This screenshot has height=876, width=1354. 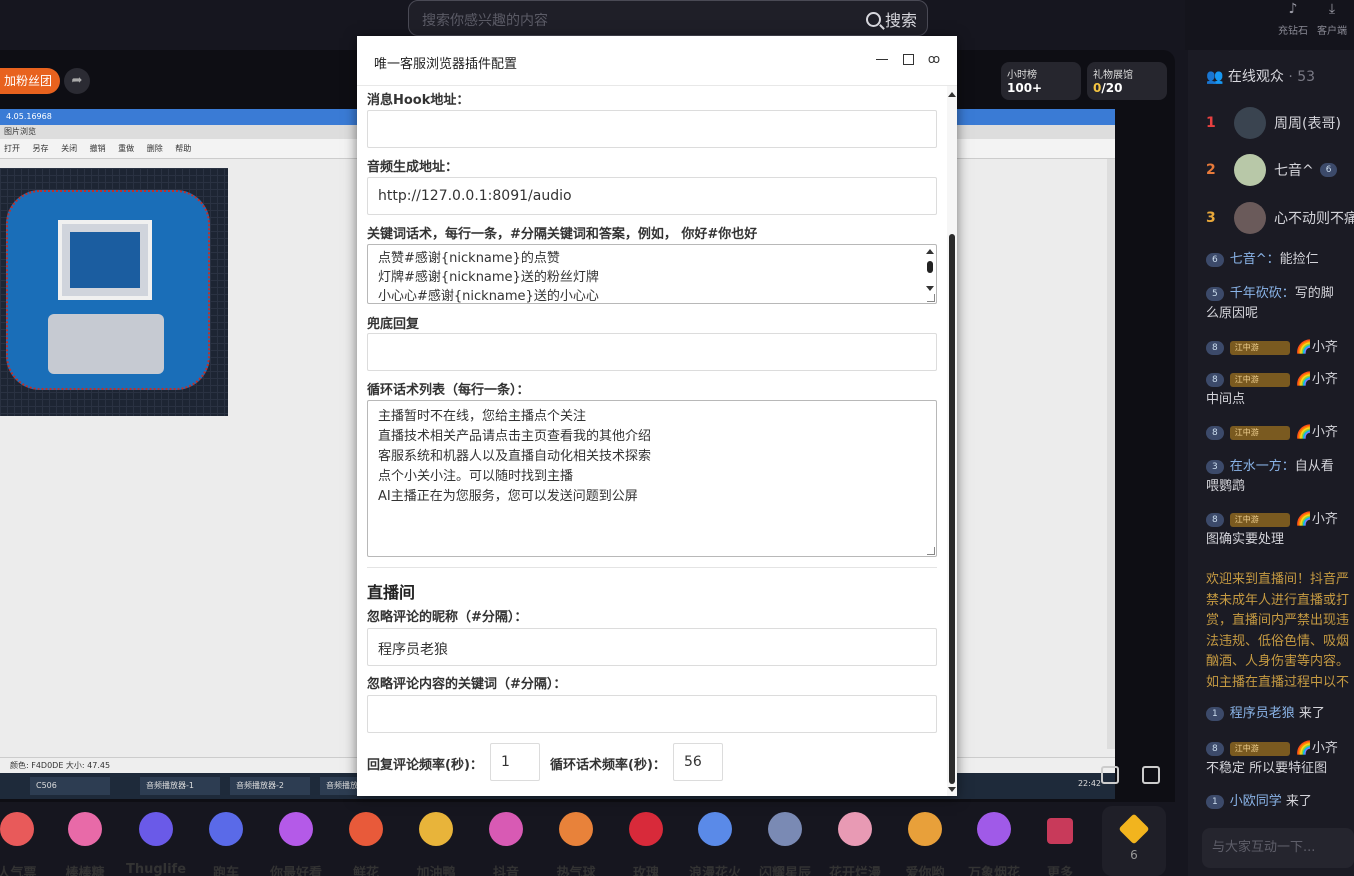 I want to click on gift-item: 人气票, so click(x=26, y=844).